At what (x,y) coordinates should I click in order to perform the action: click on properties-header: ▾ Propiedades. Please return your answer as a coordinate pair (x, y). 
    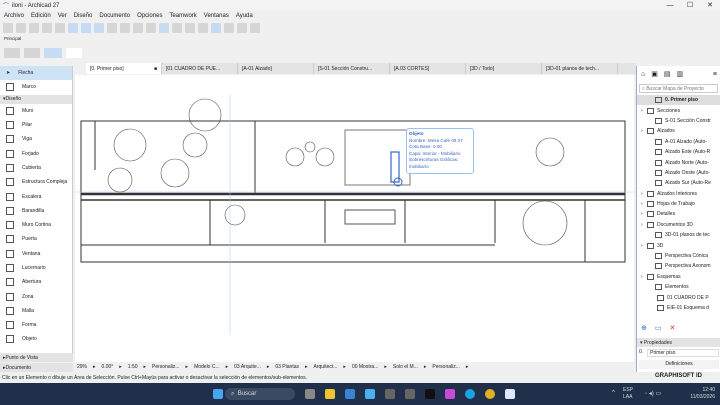
    Looking at the image, I should click on (678, 342).